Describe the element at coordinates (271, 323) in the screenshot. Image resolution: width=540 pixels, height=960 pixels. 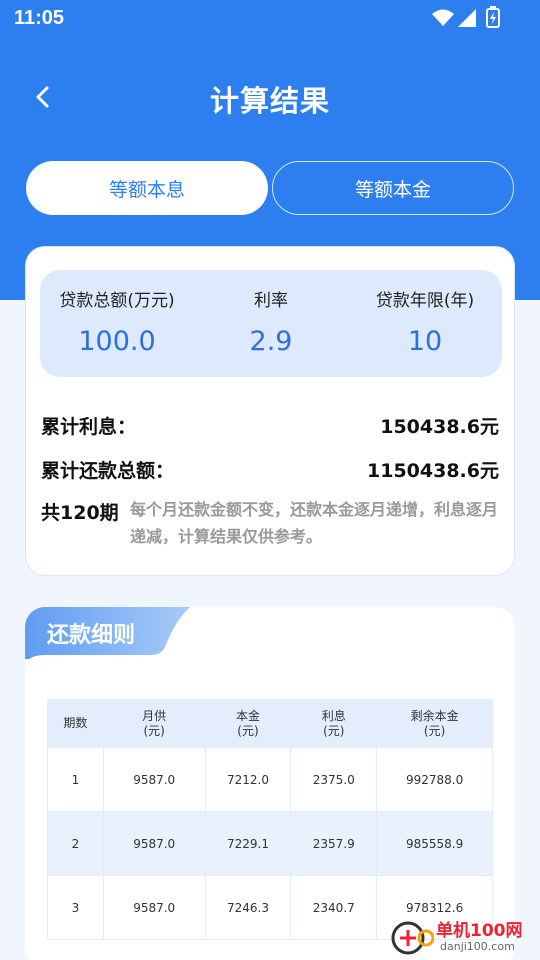
I see `loan-params-box: 贷款总额(万元) 100.0 利率 2.9 贷款年限(年) 10` at that location.